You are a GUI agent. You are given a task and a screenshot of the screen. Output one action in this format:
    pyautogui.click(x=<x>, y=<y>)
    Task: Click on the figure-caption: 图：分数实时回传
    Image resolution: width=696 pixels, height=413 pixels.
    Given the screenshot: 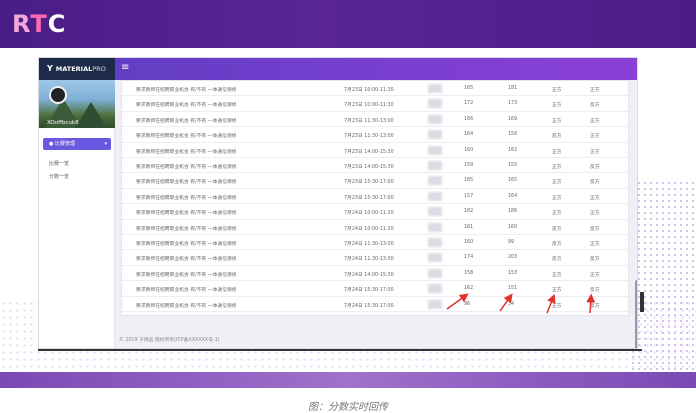 What is the action you would take?
    pyautogui.click(x=348, y=407)
    